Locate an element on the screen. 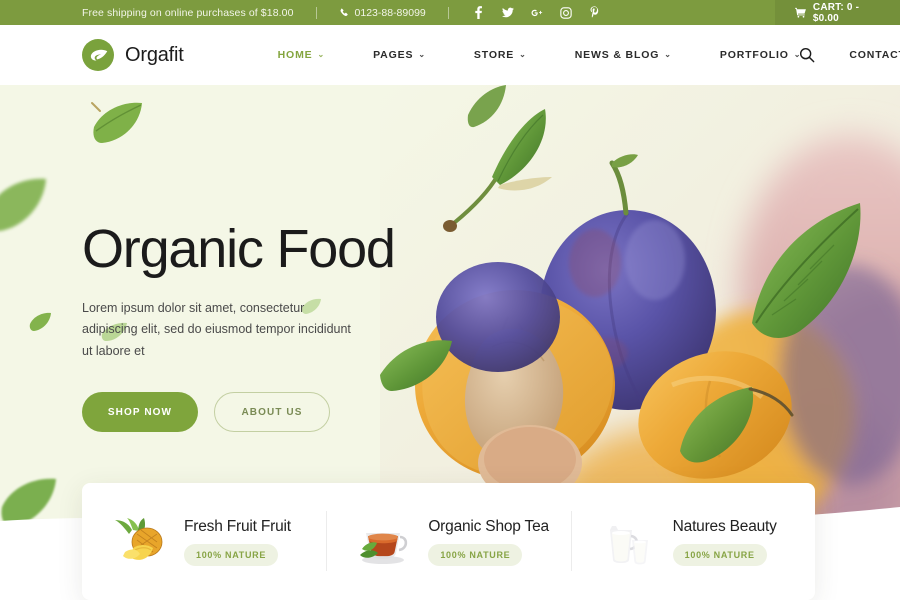 This screenshot has width=900, height=600. cart-button: CART: 0 - $0.00 is located at coordinates (837, 12).